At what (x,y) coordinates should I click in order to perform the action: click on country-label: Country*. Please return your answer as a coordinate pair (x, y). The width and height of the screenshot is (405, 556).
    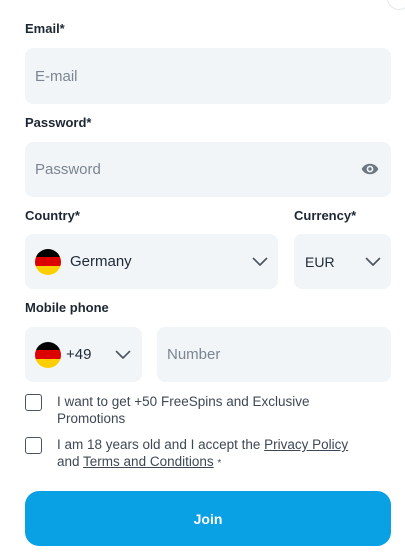
    Looking at the image, I should click on (52, 215).